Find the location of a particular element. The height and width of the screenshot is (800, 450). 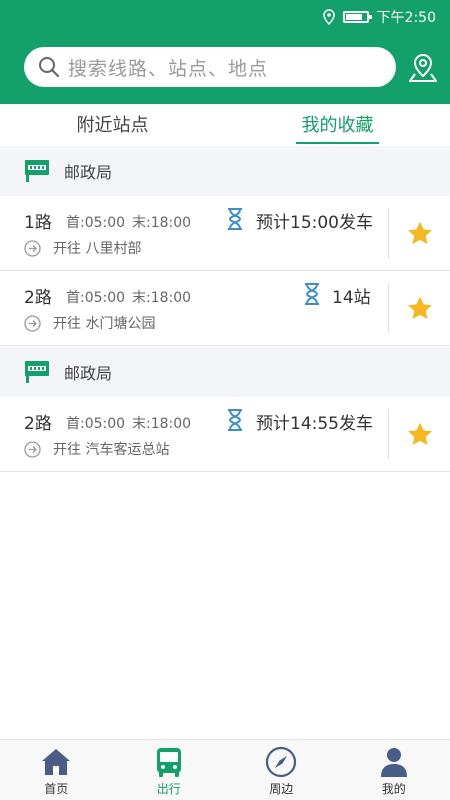

tab-bar: 附近站点 我的收藏 is located at coordinates (225, 126).